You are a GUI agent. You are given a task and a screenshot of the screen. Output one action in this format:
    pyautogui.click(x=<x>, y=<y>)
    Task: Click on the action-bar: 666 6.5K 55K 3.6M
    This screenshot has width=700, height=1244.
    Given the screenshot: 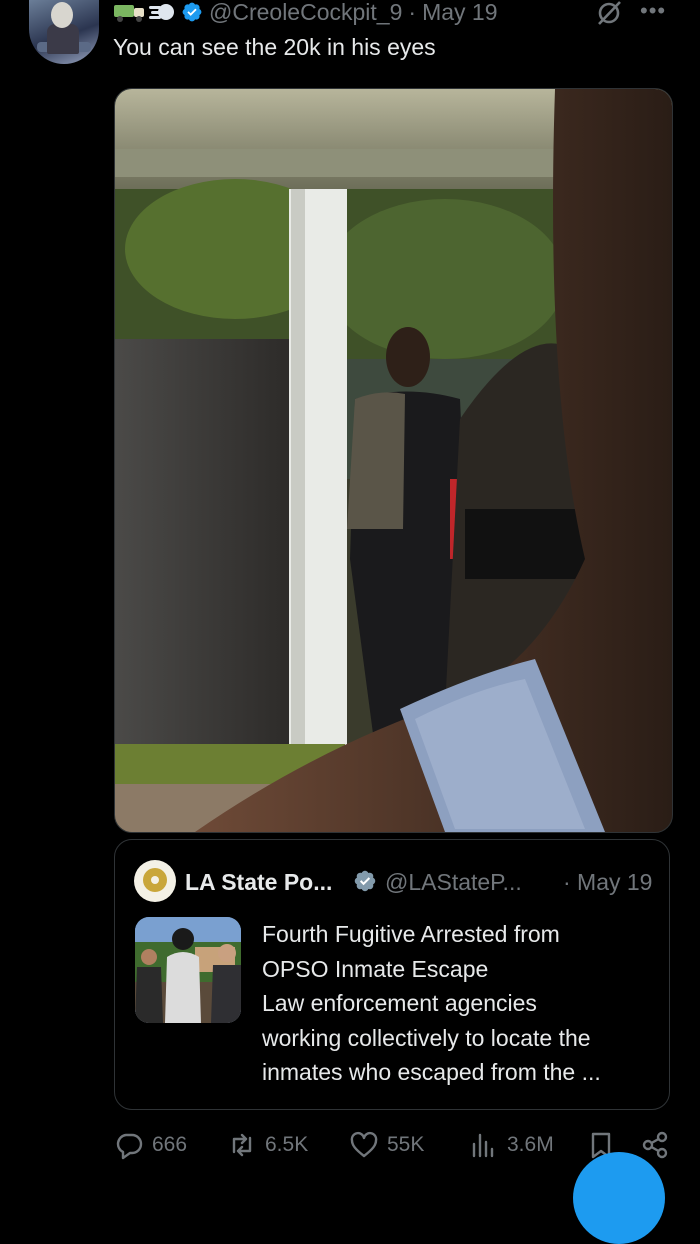 What is the action you would take?
    pyautogui.click(x=392, y=1148)
    